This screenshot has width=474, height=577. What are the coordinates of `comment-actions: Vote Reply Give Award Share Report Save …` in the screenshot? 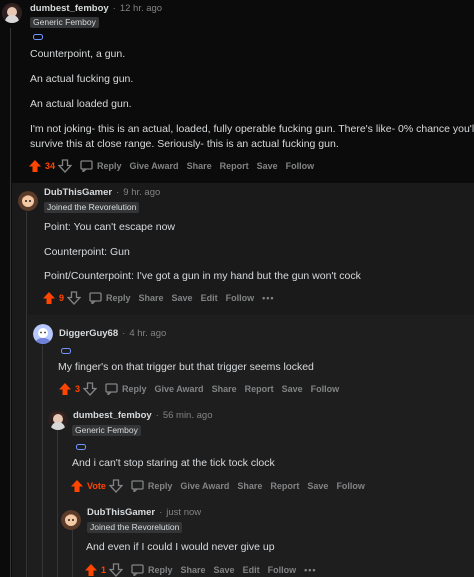 It's located at (217, 486).